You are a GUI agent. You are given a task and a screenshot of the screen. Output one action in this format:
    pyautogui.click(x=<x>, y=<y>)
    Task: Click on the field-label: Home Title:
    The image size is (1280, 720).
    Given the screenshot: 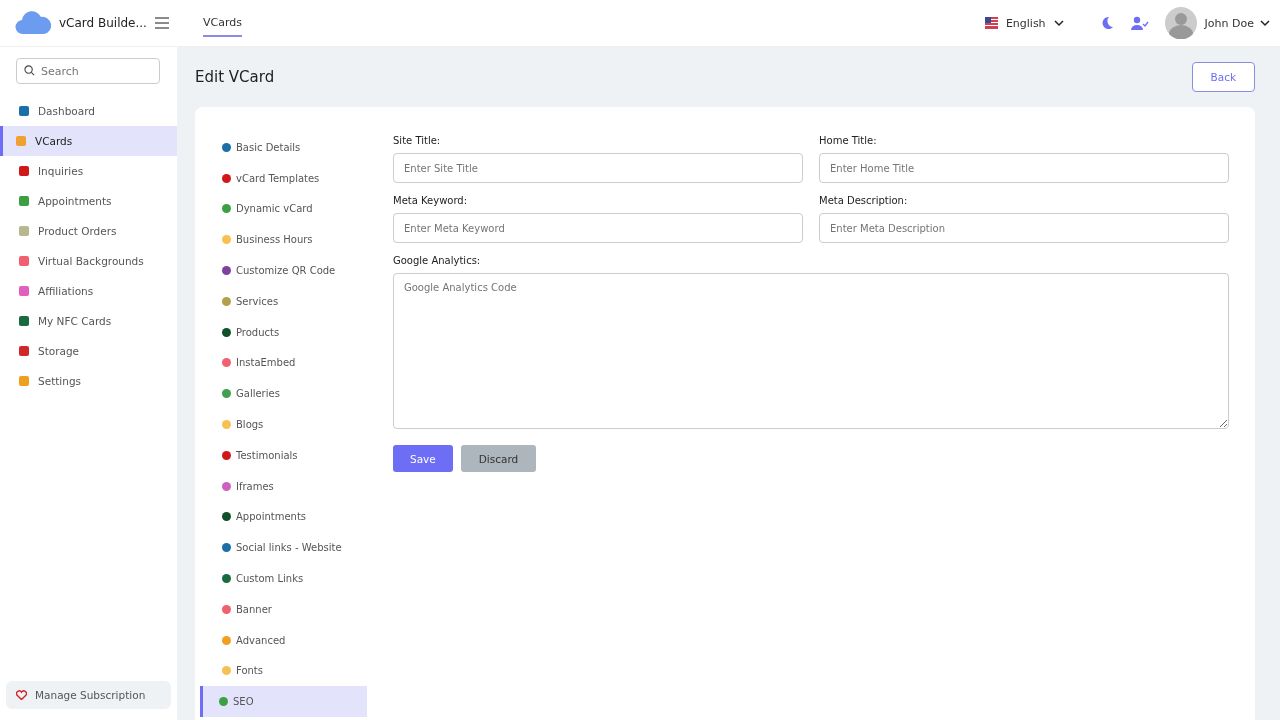 What is the action you would take?
    pyautogui.click(x=848, y=140)
    